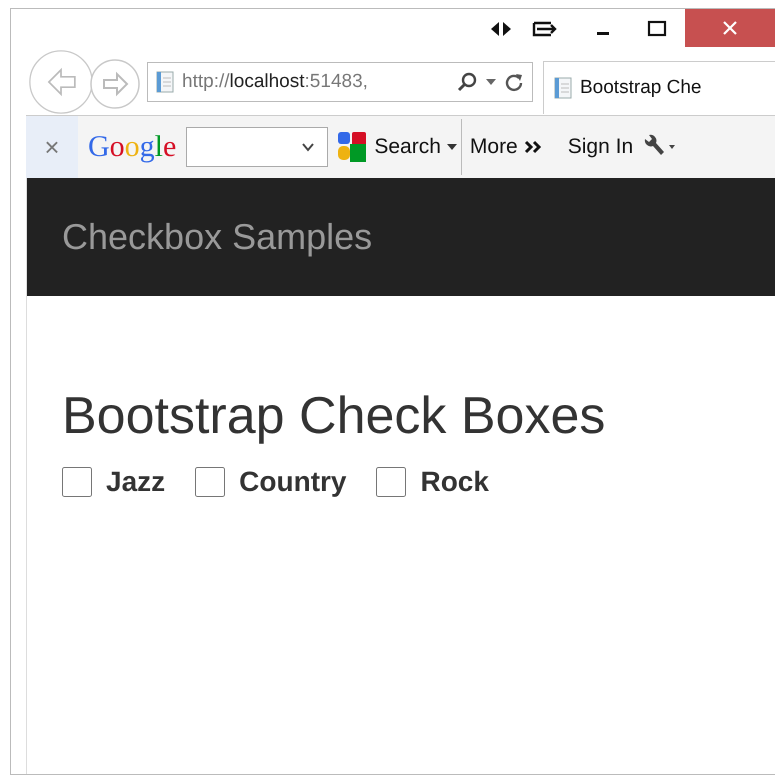 The width and height of the screenshot is (775, 782). What do you see at coordinates (136, 482) in the screenshot?
I see `checkbox-label: Jazz` at bounding box center [136, 482].